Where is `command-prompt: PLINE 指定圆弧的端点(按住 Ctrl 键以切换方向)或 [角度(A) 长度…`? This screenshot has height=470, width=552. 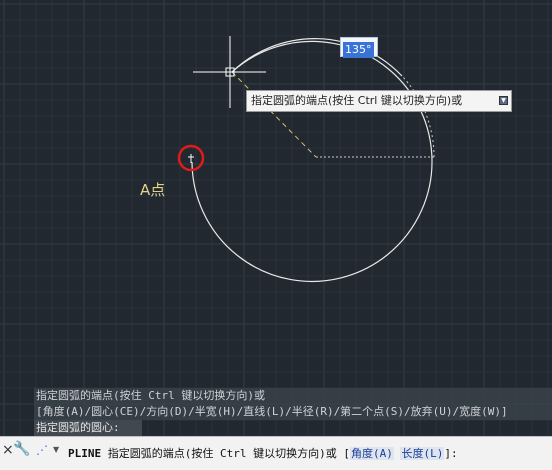
command-prompt: PLINE 指定圆弧的端点(按住 Ctrl 键以切换方向)或 [角度(A) 长度… is located at coordinates (263, 453).